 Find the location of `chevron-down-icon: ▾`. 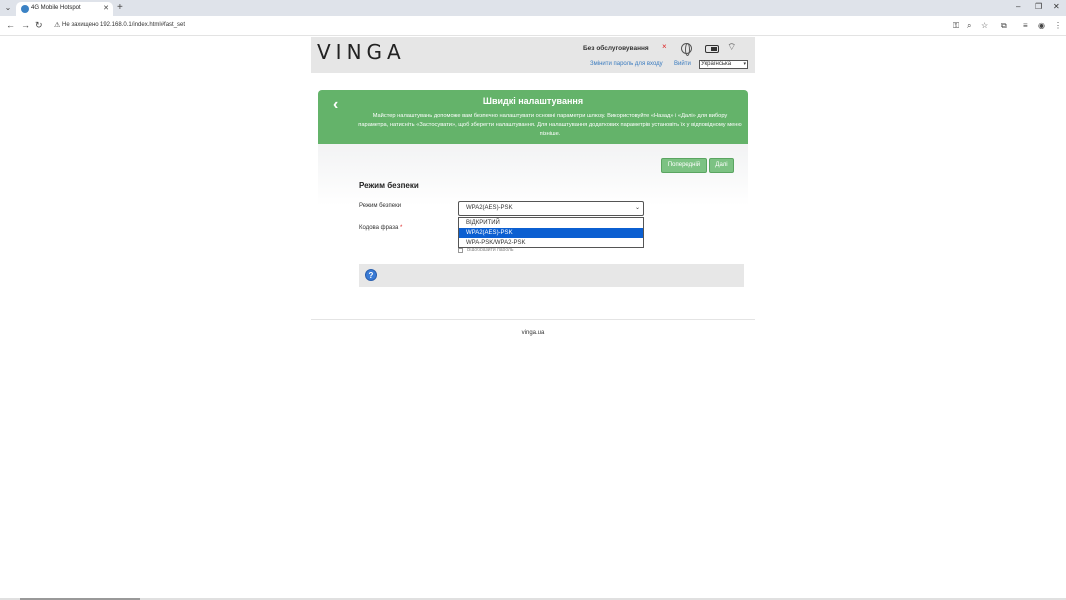

chevron-down-icon: ▾ is located at coordinates (744, 64).